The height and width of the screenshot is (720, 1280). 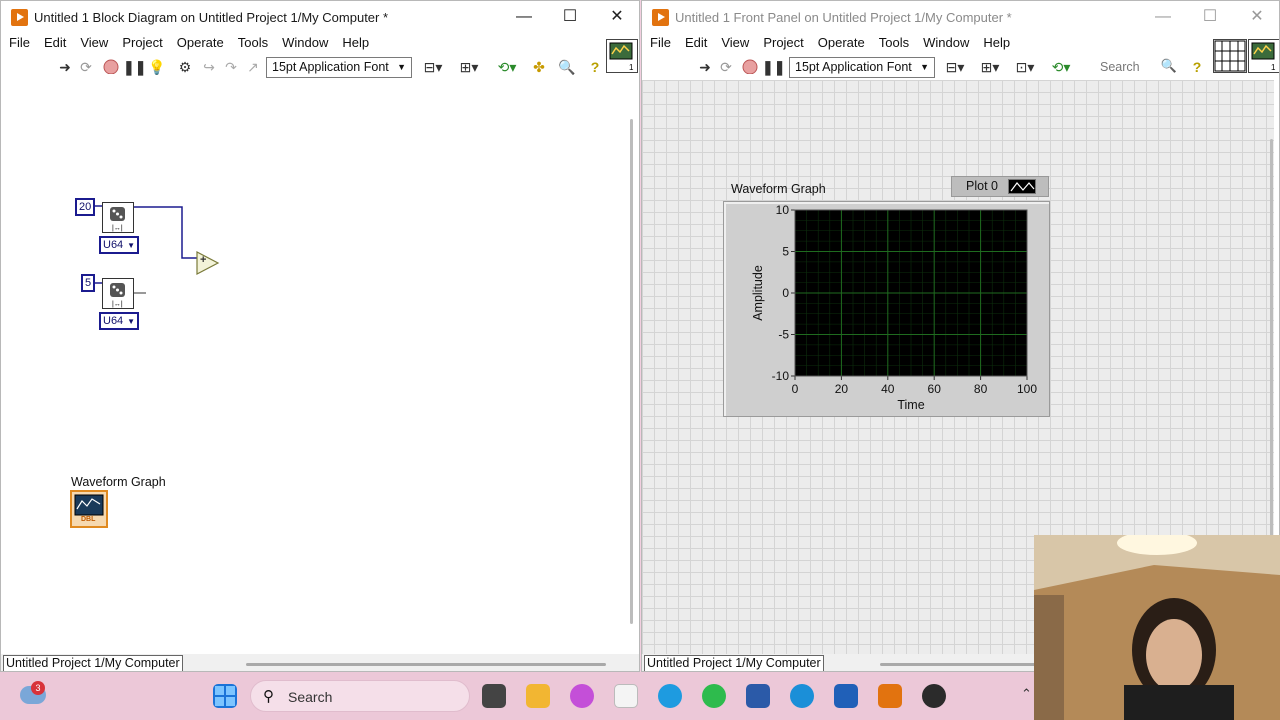 What do you see at coordinates (360, 696) in the screenshot?
I see `taskbar-search: ⚲ Search` at bounding box center [360, 696].